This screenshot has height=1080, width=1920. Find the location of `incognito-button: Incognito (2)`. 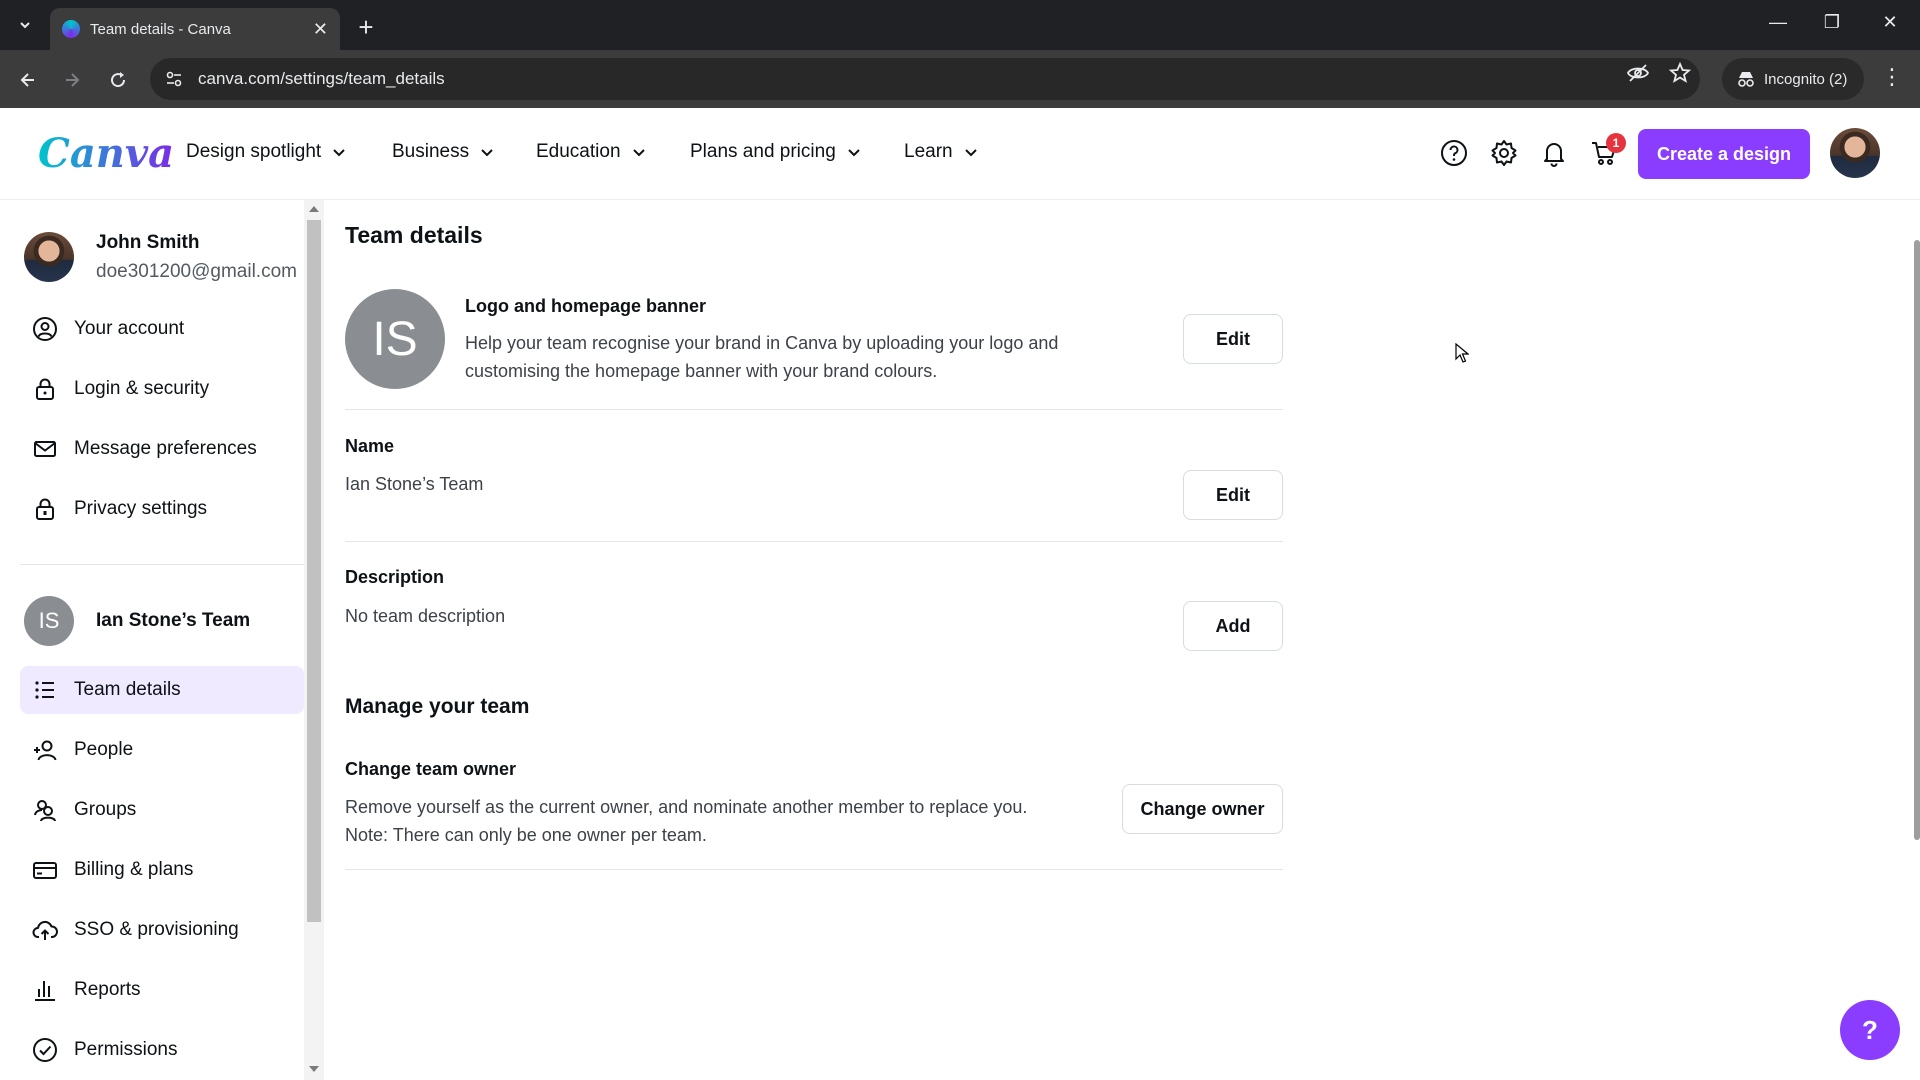

incognito-button: Incognito (2) is located at coordinates (1793, 79).